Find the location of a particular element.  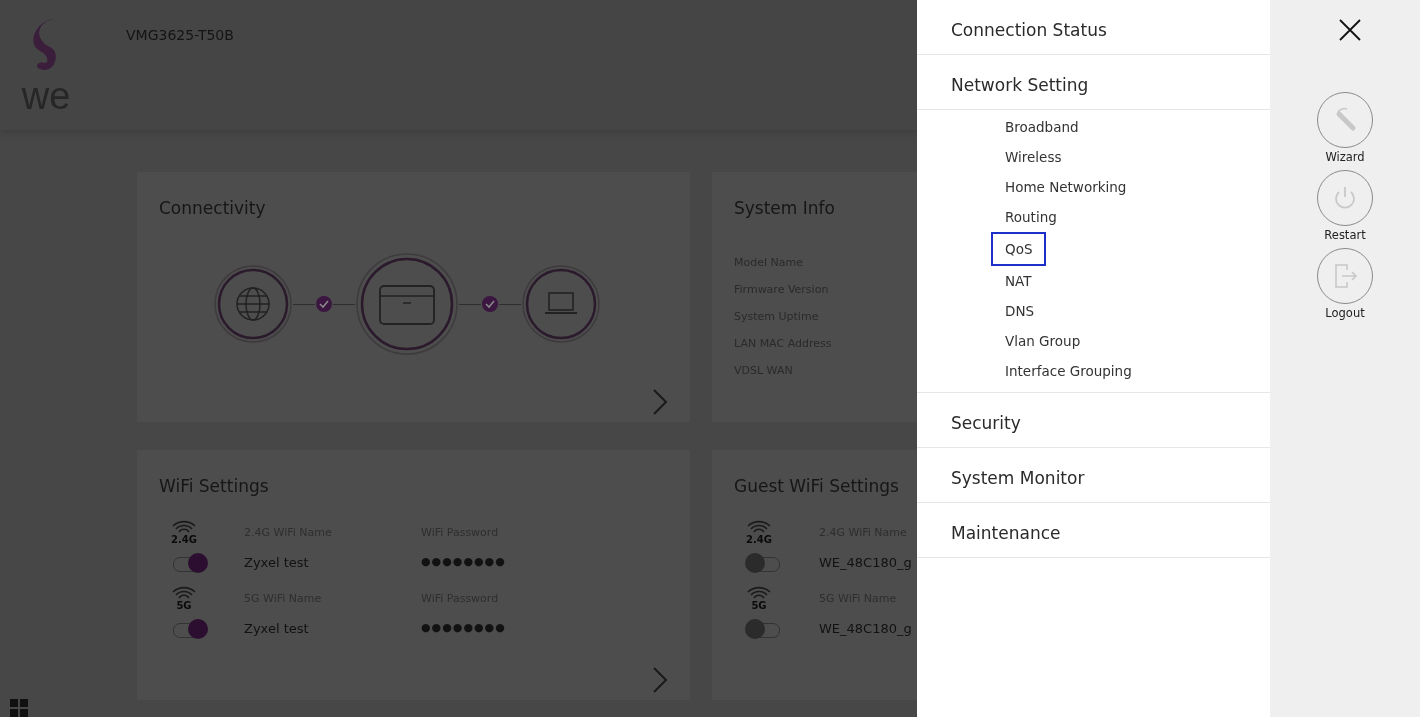

card-title: System Info is located at coordinates (785, 208).